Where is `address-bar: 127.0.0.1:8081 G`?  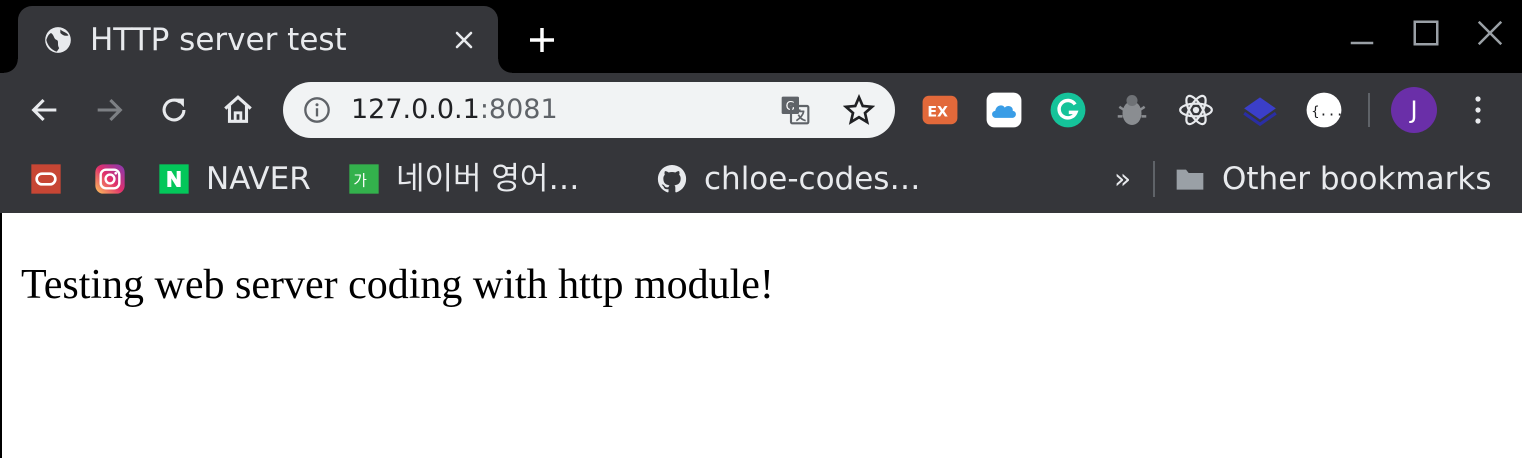 address-bar: 127.0.0.1:8081 G is located at coordinates (589, 110).